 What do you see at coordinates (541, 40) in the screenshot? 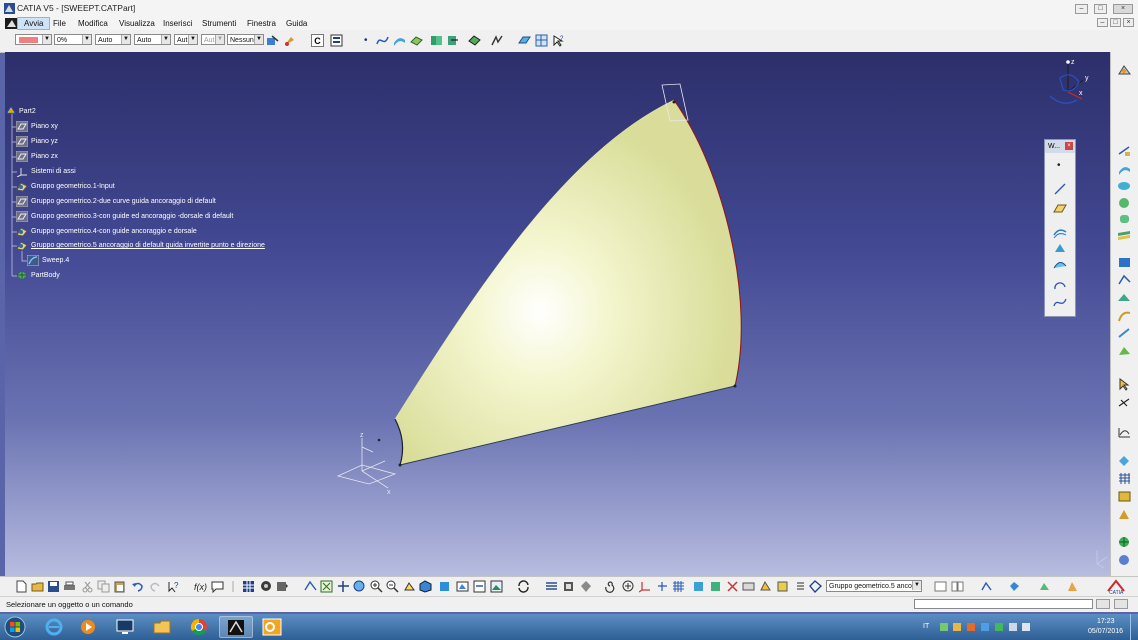
I see `grid-icon` at bounding box center [541, 40].